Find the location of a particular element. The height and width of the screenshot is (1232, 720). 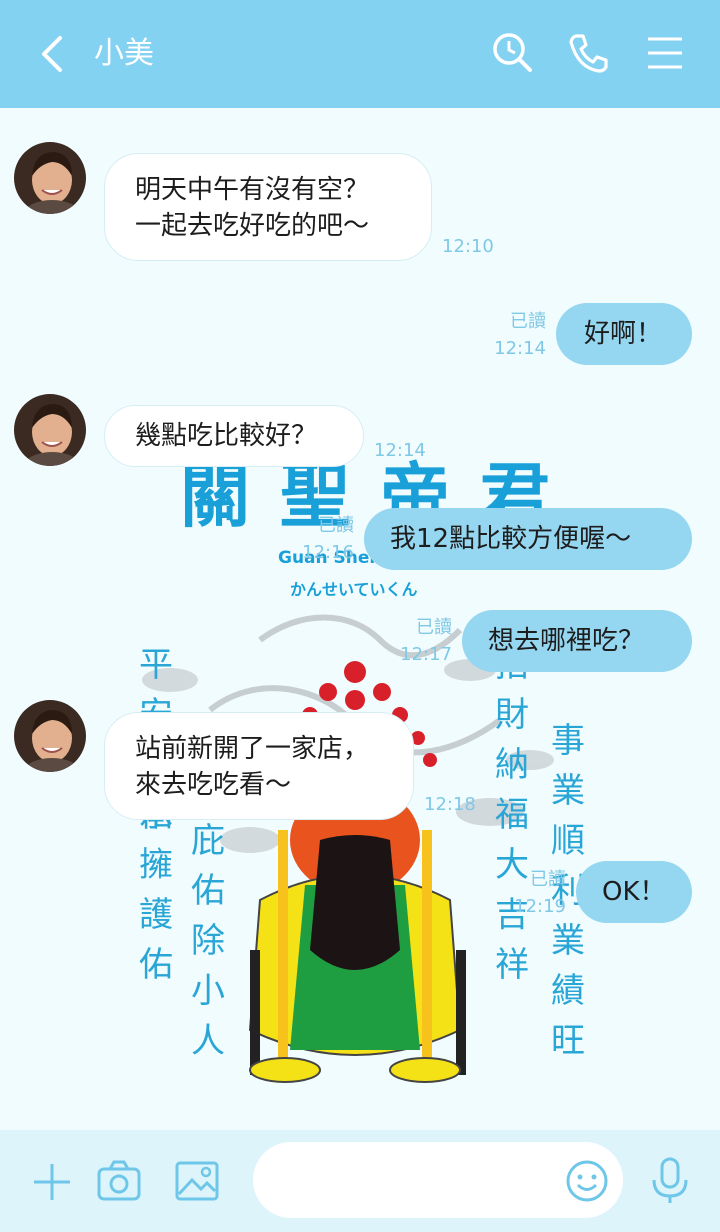

message-bubble-incoming: 幾點吃比較好？ is located at coordinates (234, 436).